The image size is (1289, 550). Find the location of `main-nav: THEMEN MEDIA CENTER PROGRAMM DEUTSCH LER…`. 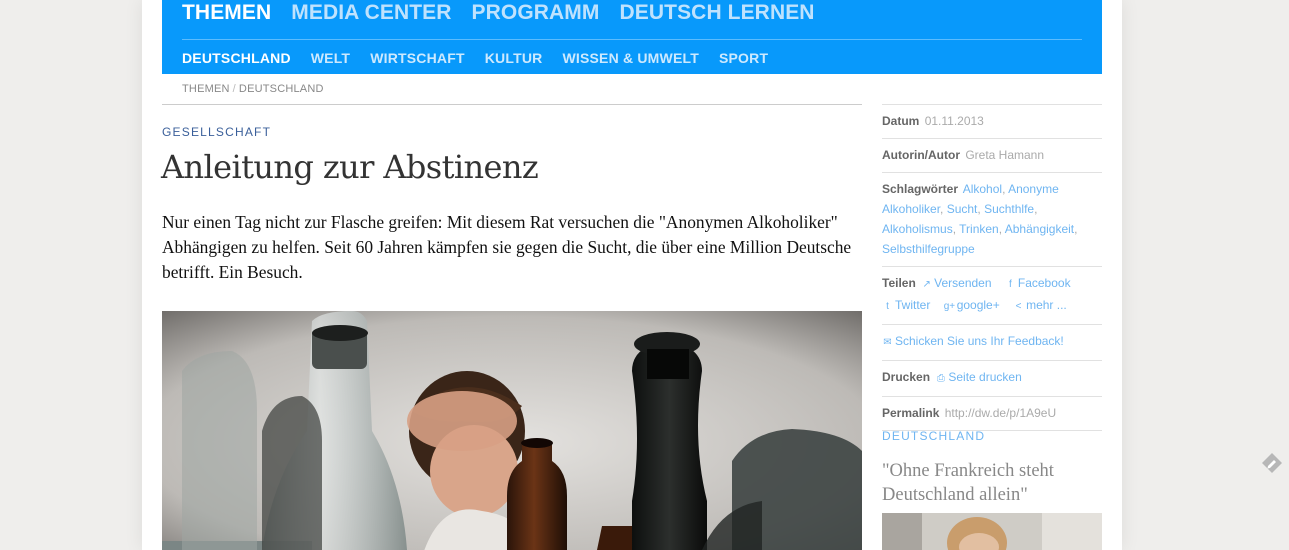

main-nav: THEMEN MEDIA CENTER PROGRAMM DEUTSCH LER… is located at coordinates (508, 13).